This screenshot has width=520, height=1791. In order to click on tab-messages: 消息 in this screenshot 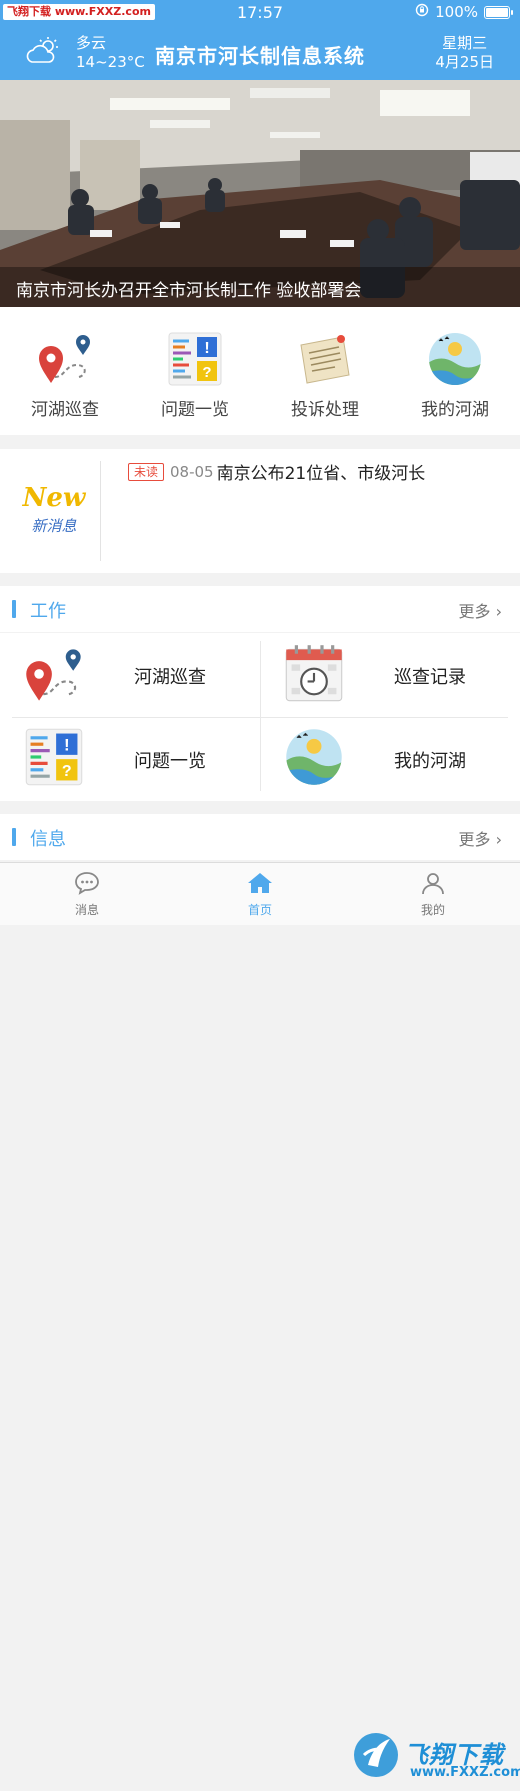, I will do `click(87, 894)`.